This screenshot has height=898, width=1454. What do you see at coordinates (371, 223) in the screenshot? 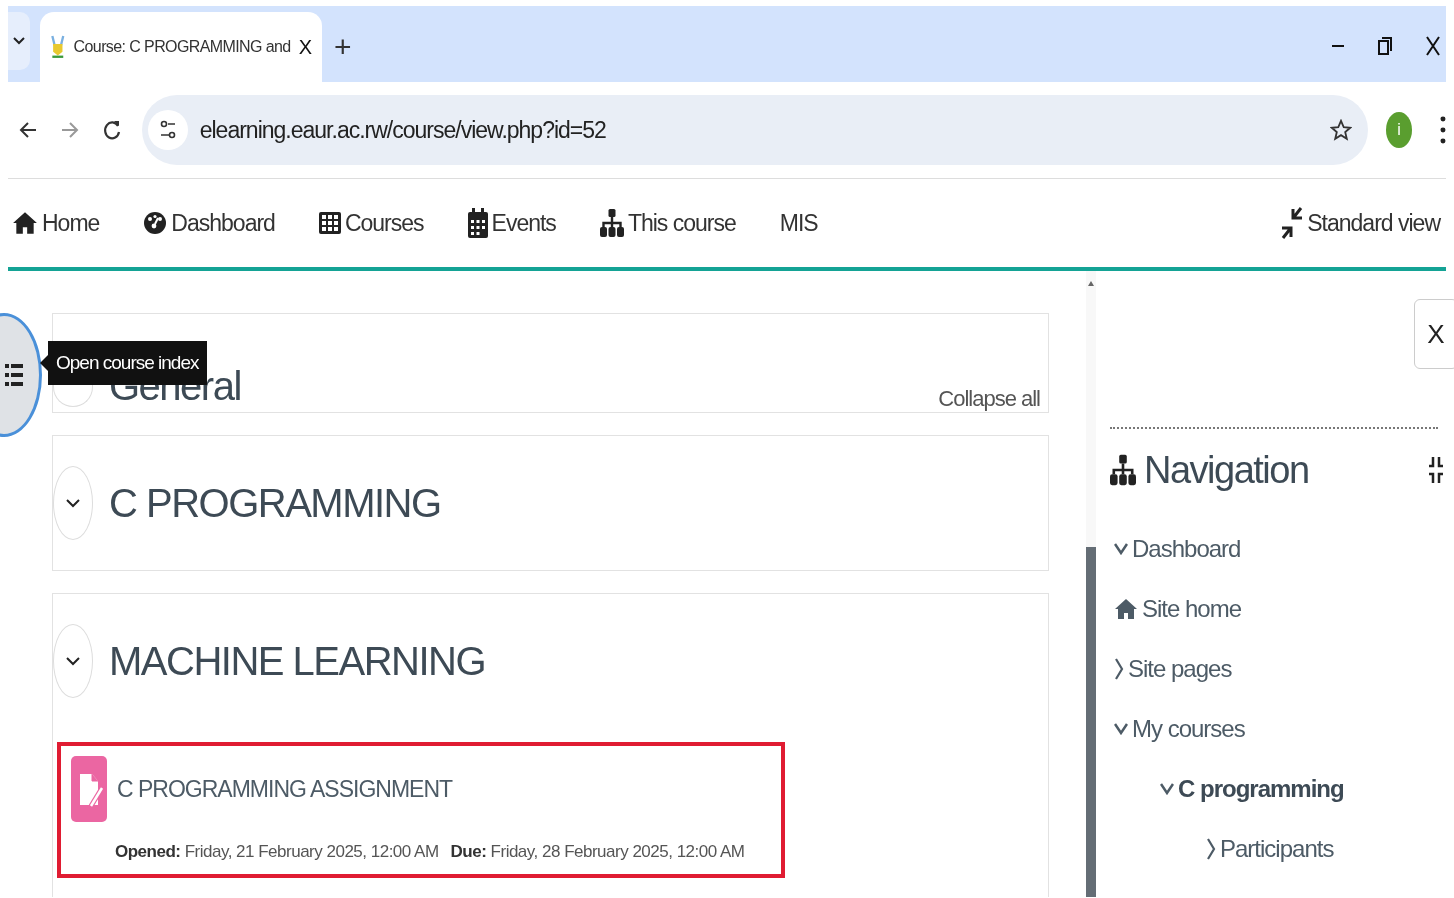
I see `nav-link: Courses` at bounding box center [371, 223].